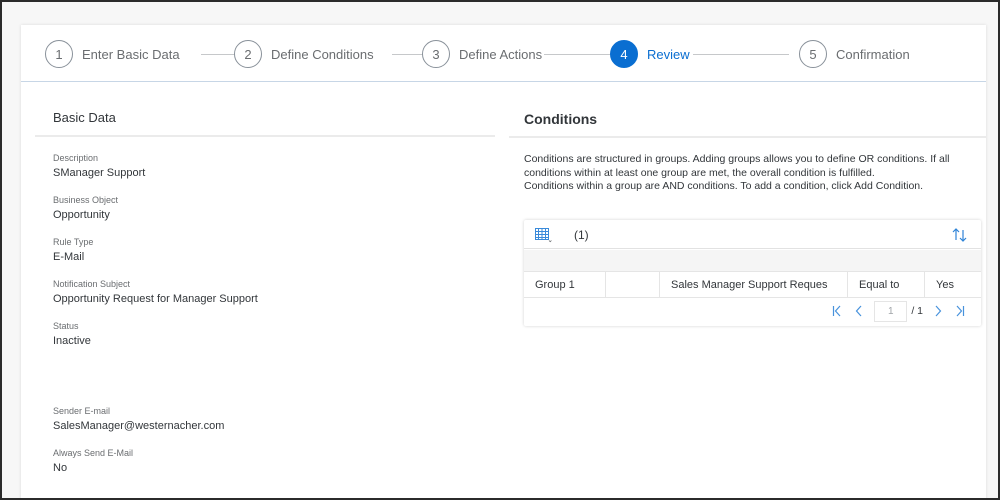  What do you see at coordinates (633, 285) in the screenshot?
I see `cell-blank` at bounding box center [633, 285].